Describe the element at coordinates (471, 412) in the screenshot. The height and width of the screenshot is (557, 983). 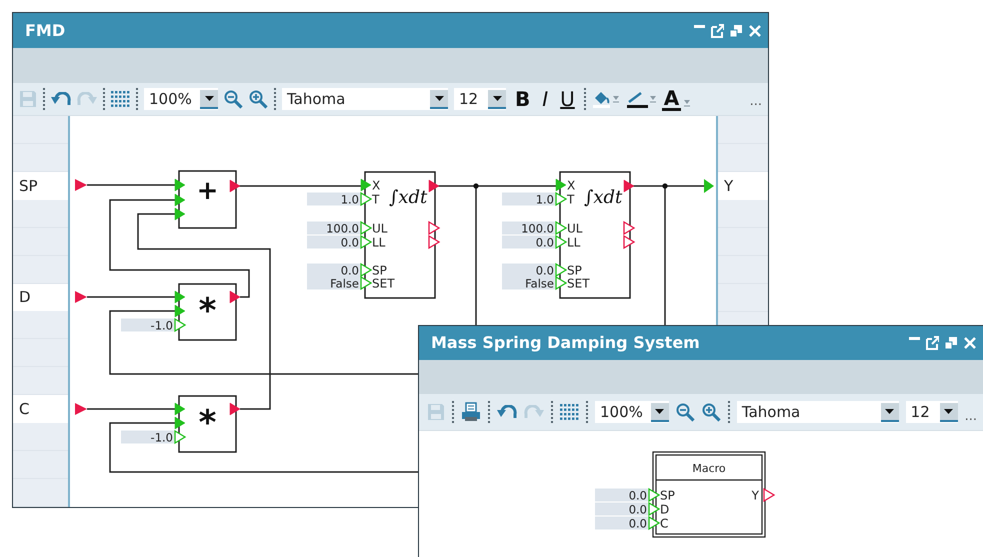
I see `print-button` at that location.